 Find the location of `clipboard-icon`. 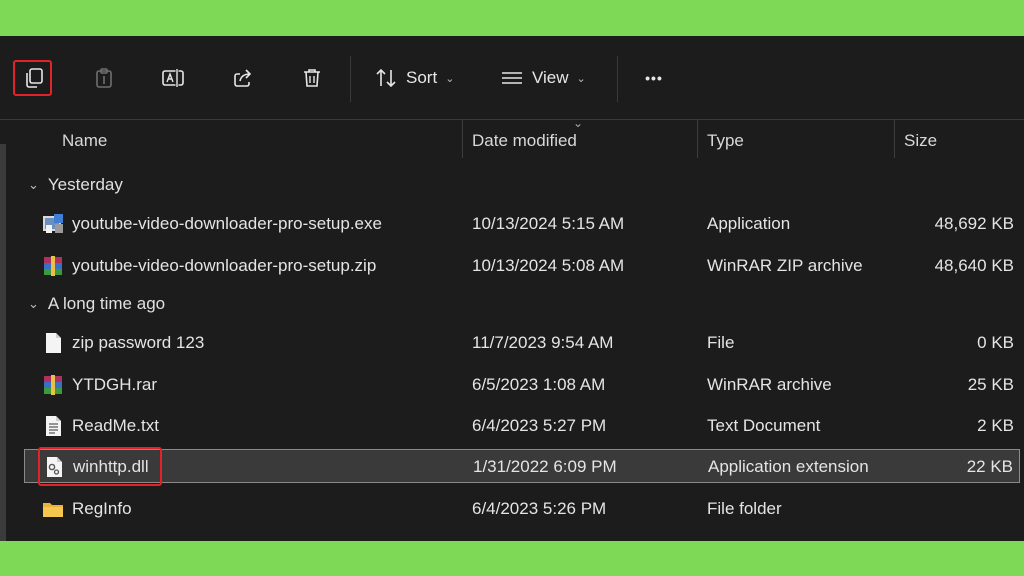

clipboard-icon is located at coordinates (104, 78).